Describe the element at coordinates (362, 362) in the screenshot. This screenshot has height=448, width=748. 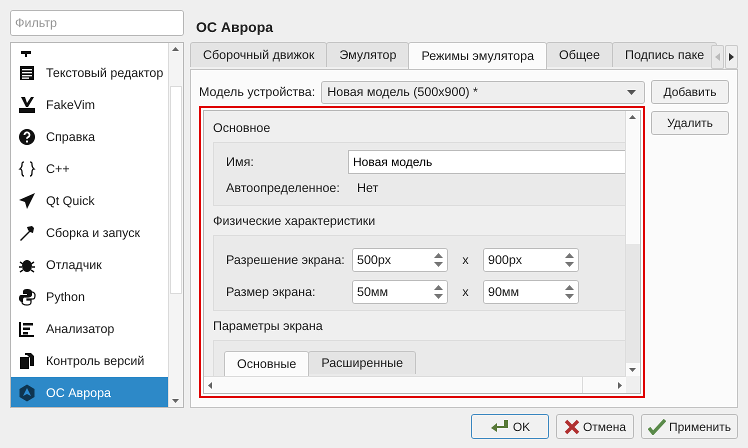
I see `tab: Расширенные` at that location.